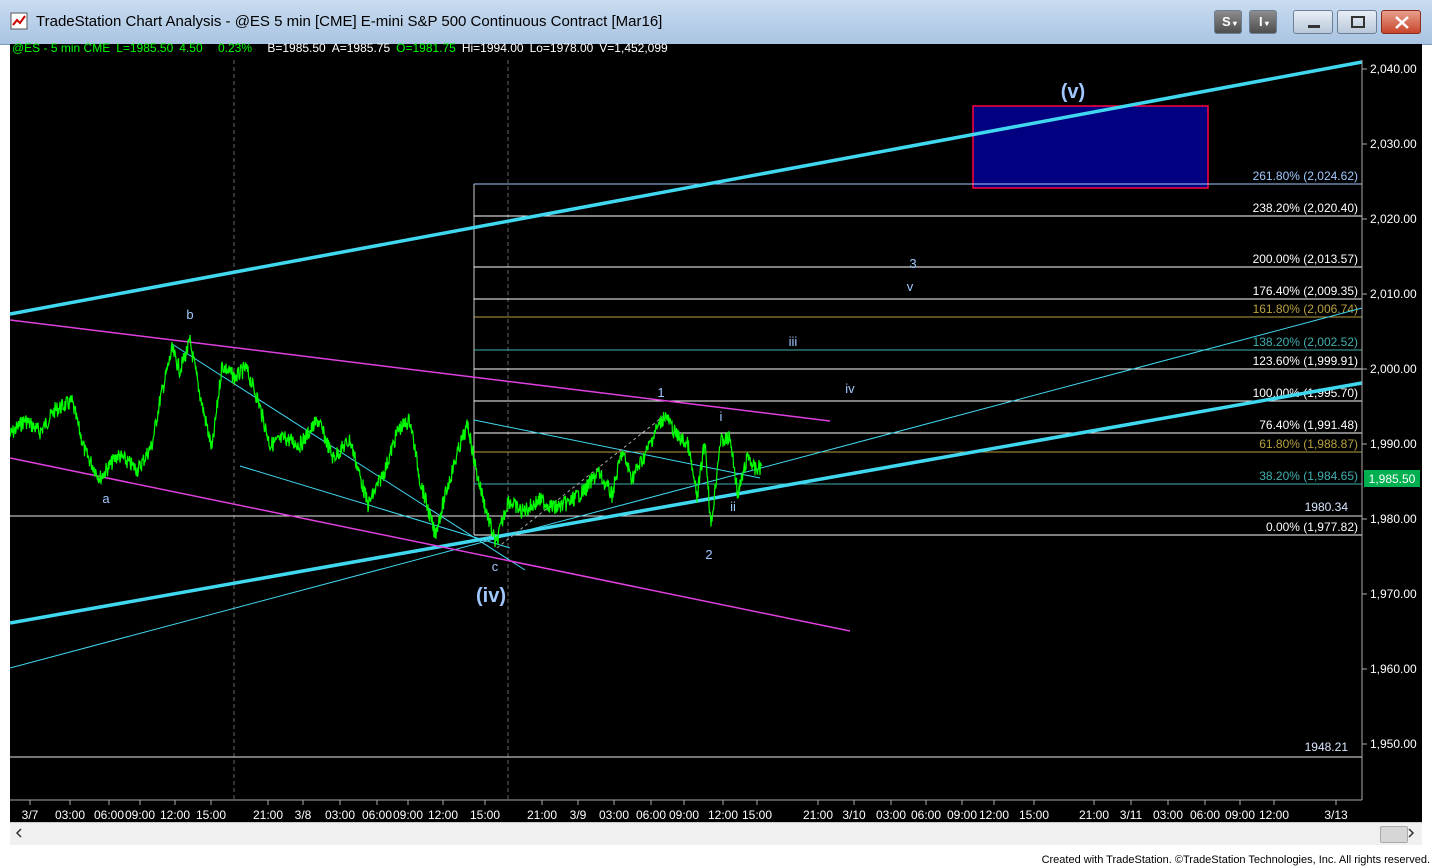 Image resolution: width=1432 pixels, height=868 pixels. What do you see at coordinates (633, 48) in the screenshot?
I see `status-volume: V=1,452,099` at bounding box center [633, 48].